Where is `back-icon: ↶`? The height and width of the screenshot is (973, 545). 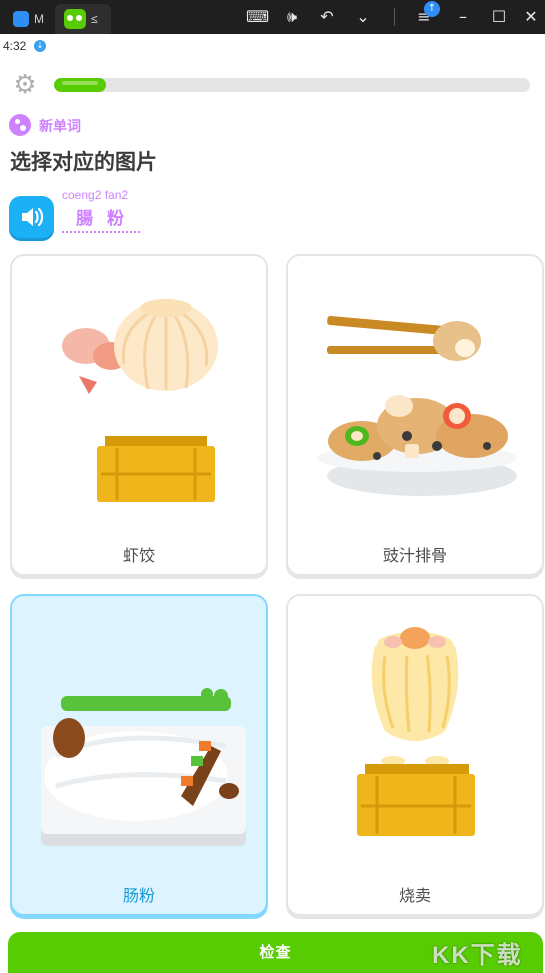 back-icon: ↶ is located at coordinates (327, 17).